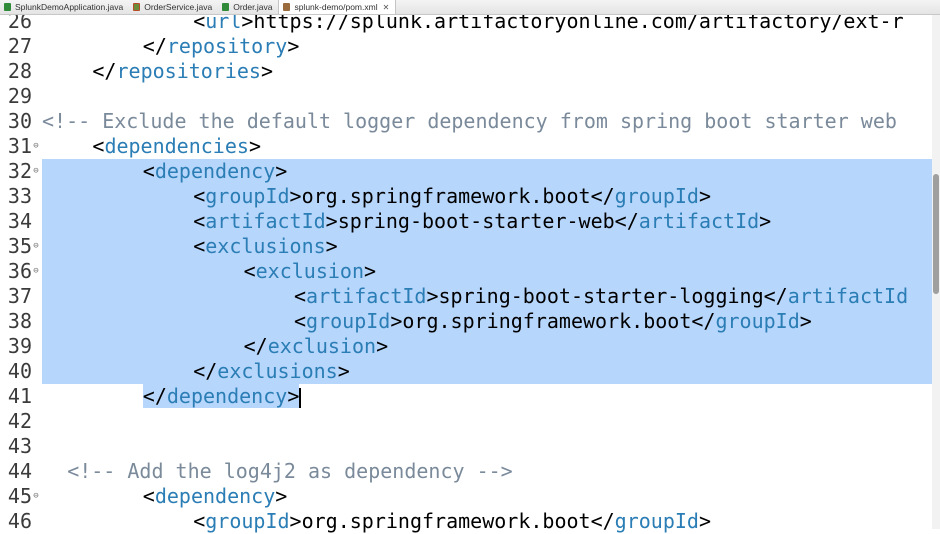 Image resolution: width=940 pixels, height=534 pixels. I want to click on line-number: 44, so click(19, 471).